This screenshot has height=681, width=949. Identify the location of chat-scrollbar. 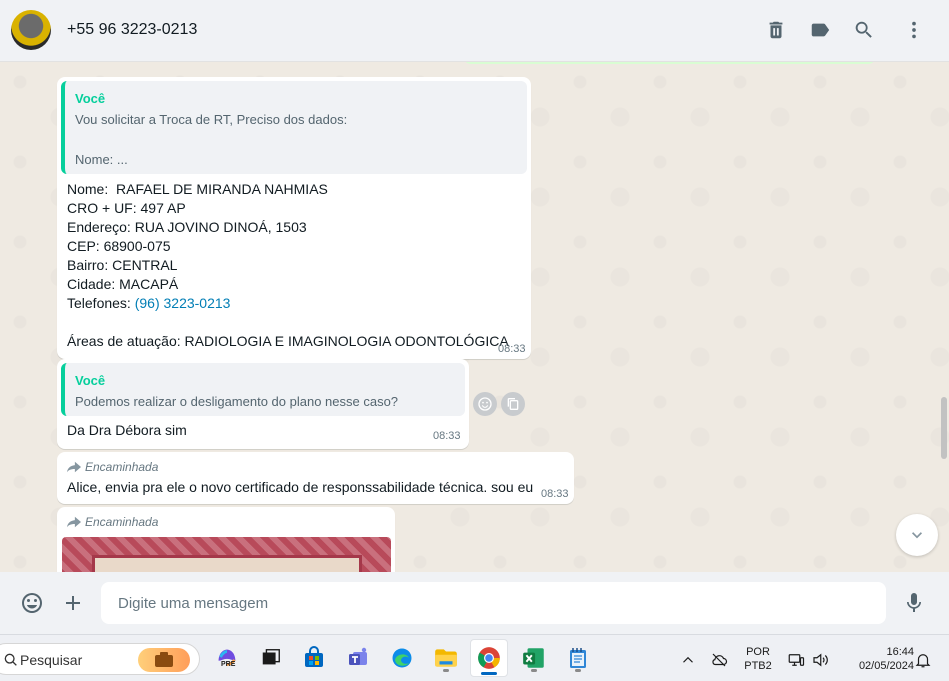
(944, 428).